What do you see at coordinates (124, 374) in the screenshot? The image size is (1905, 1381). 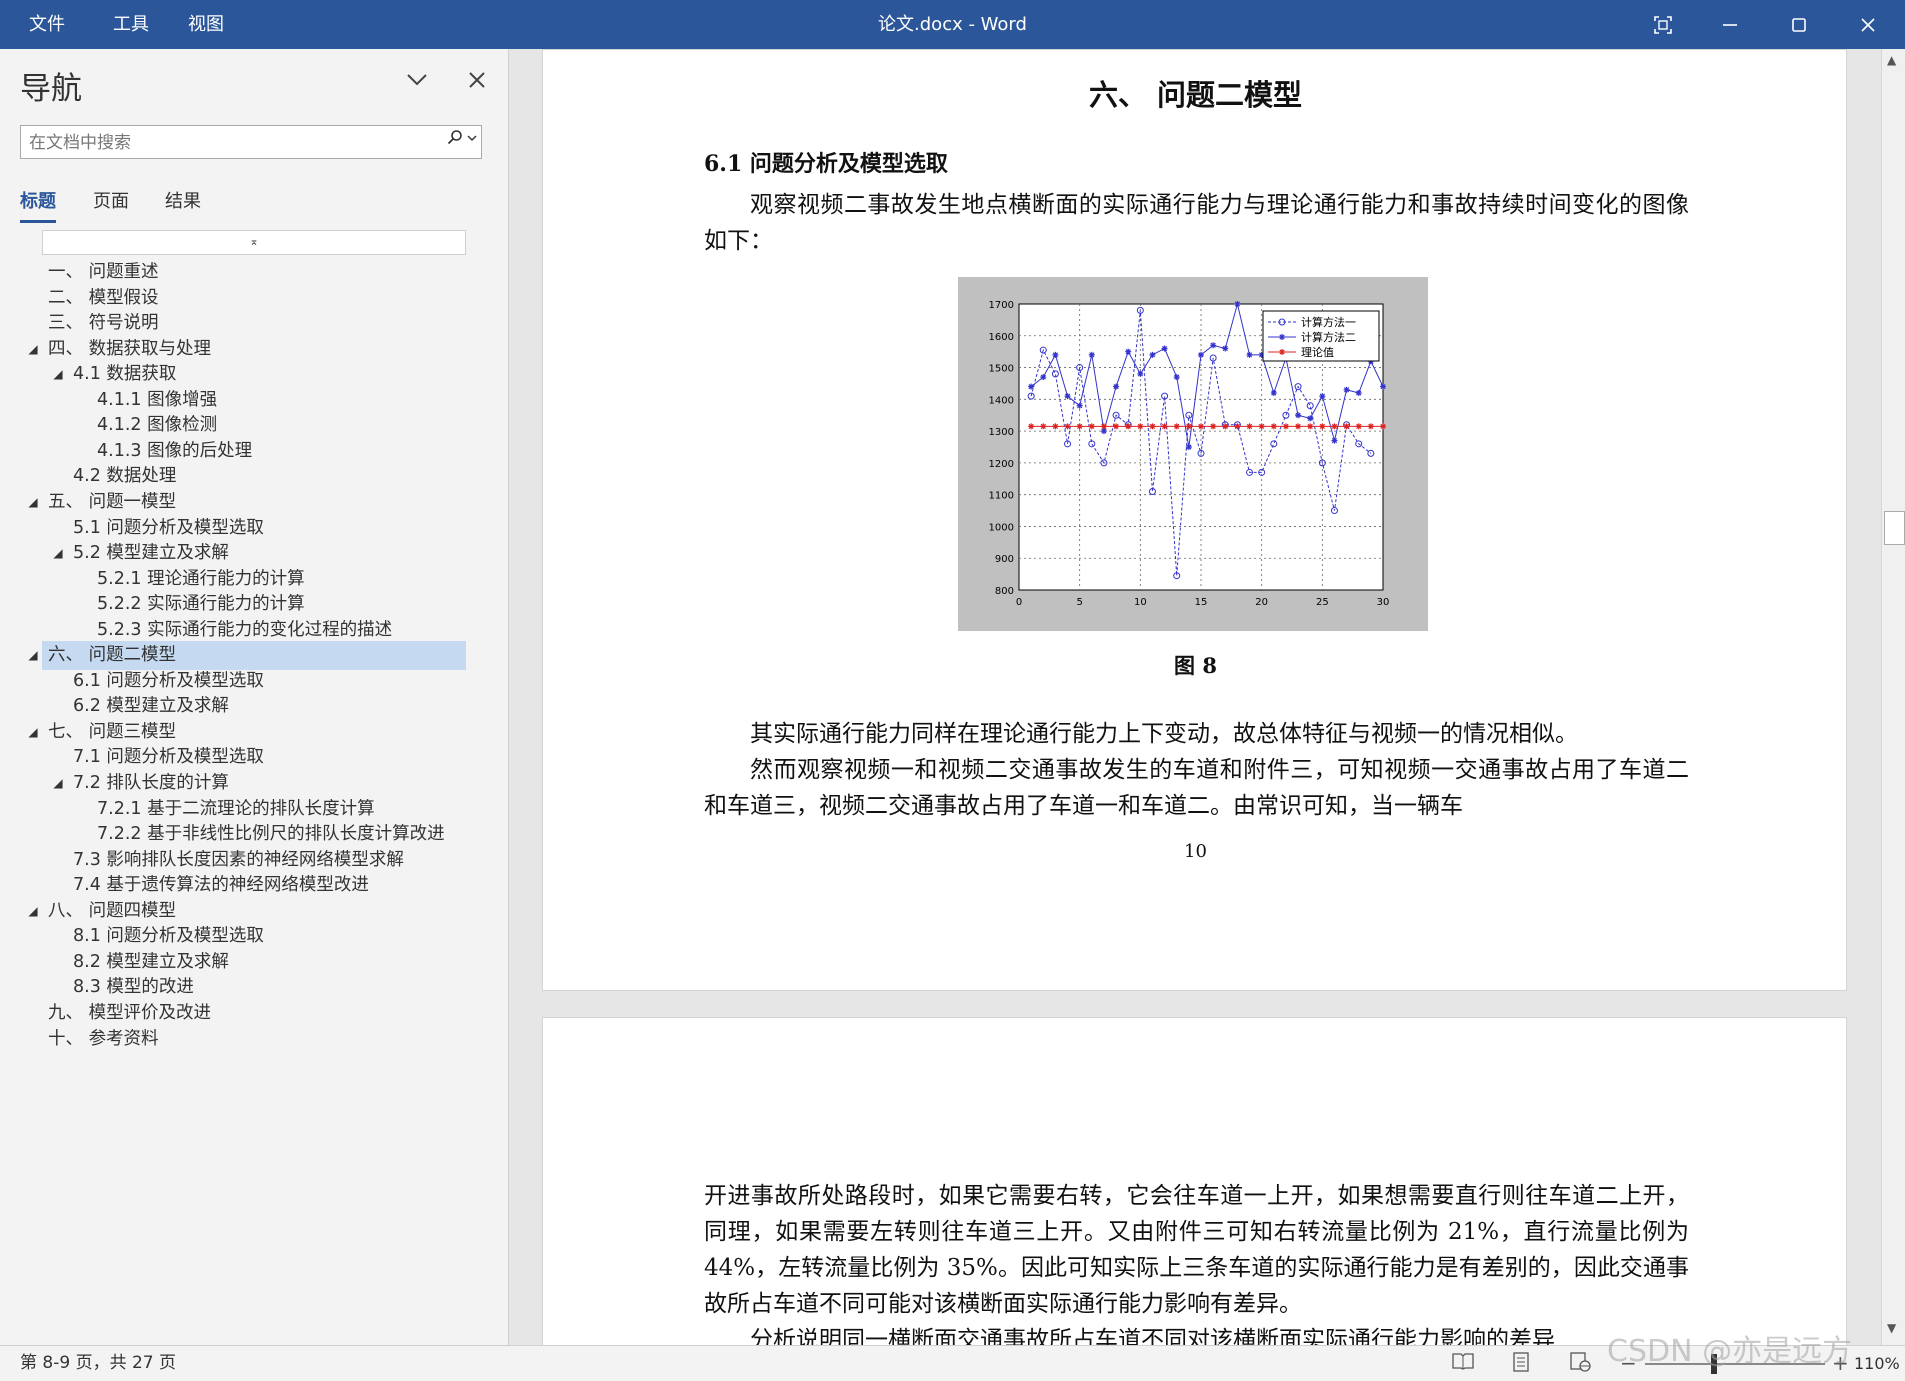 I see `heading-item: 4.1 数据获取` at bounding box center [124, 374].